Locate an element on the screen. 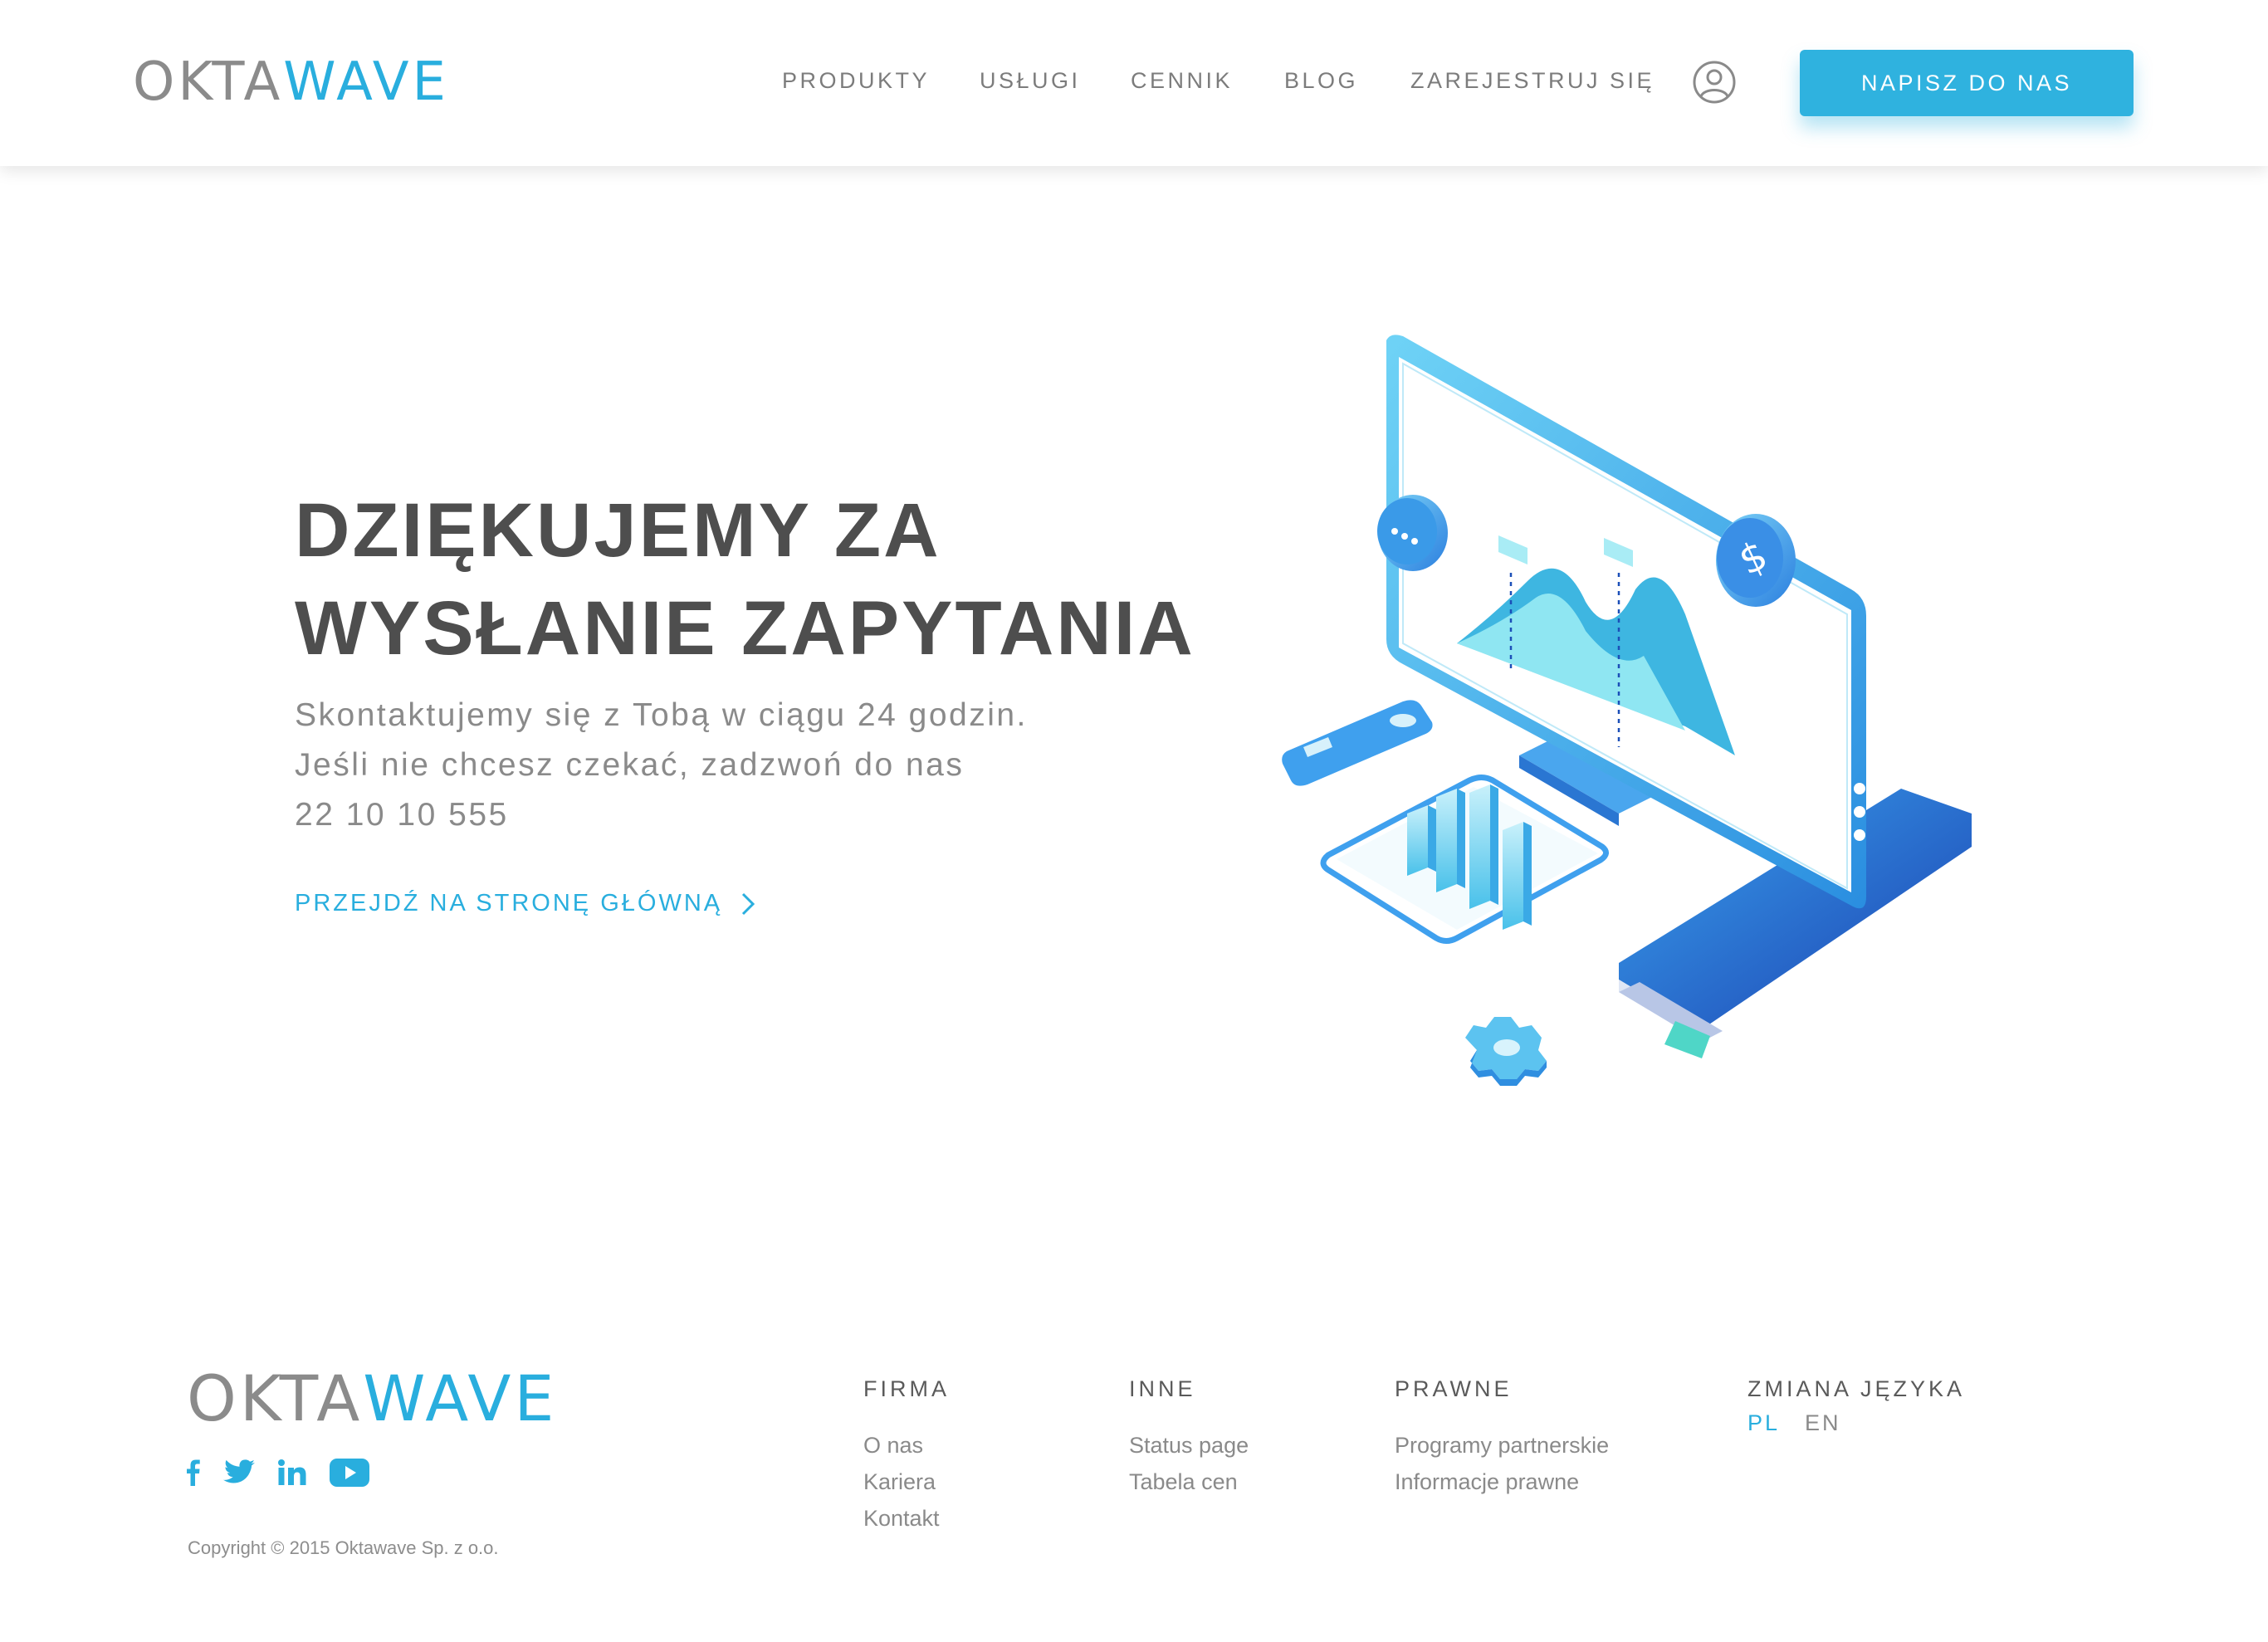  language-option-pl: PL is located at coordinates (1763, 1423).